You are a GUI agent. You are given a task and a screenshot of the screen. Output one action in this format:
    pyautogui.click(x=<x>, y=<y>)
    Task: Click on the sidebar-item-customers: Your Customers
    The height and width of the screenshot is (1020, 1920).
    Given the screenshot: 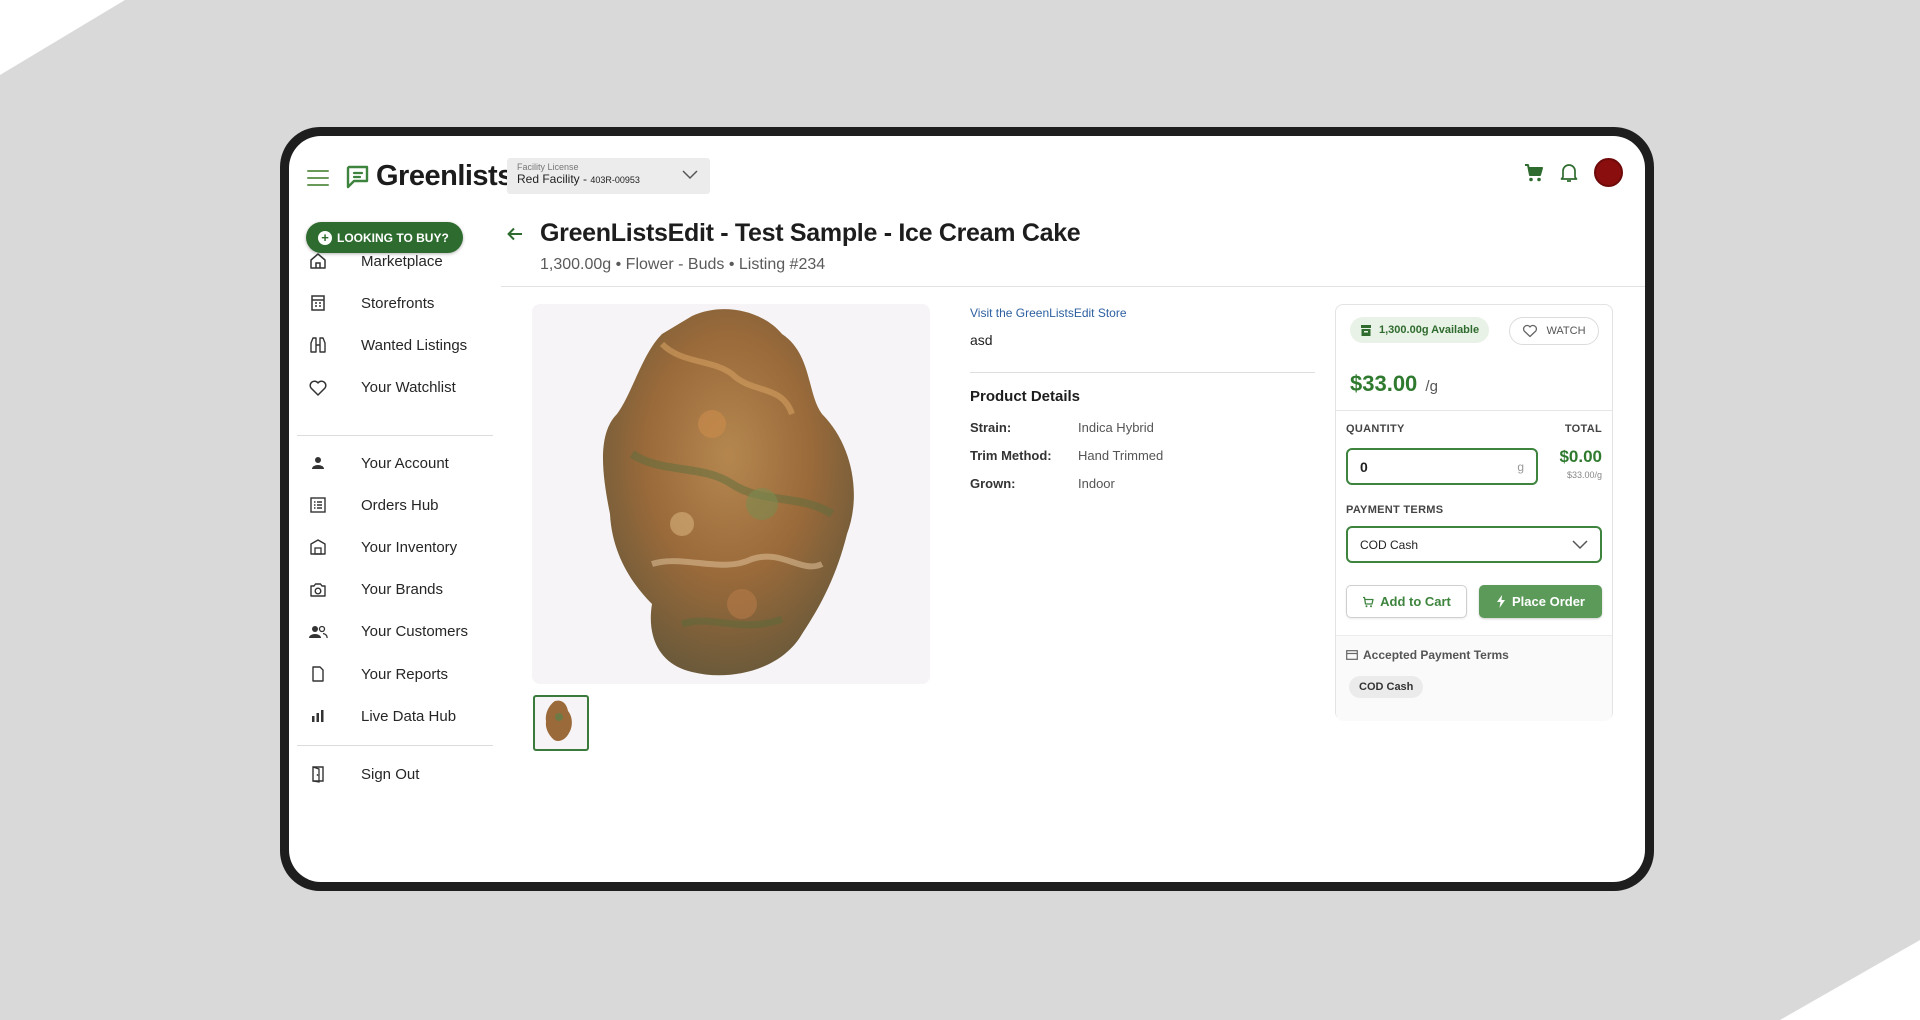 What is the action you would take?
    pyautogui.click(x=395, y=632)
    